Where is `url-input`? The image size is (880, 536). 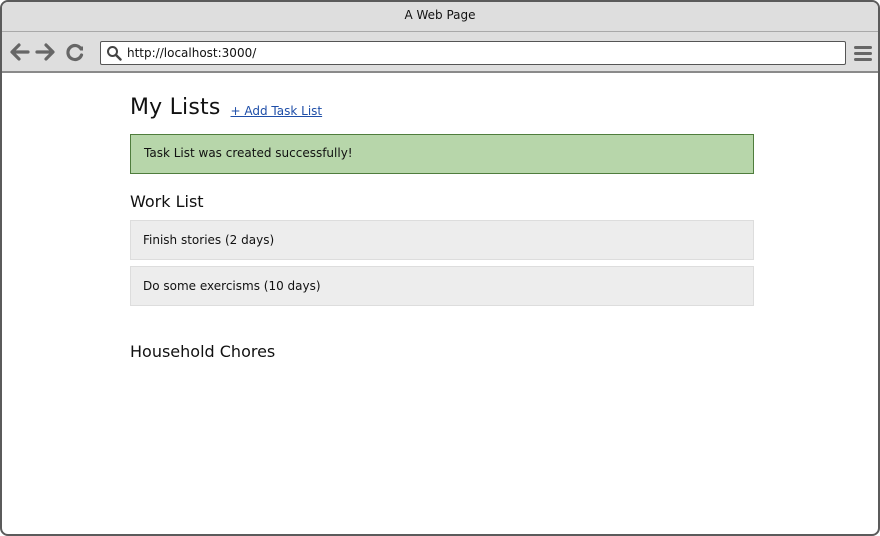
url-input is located at coordinates (477, 53).